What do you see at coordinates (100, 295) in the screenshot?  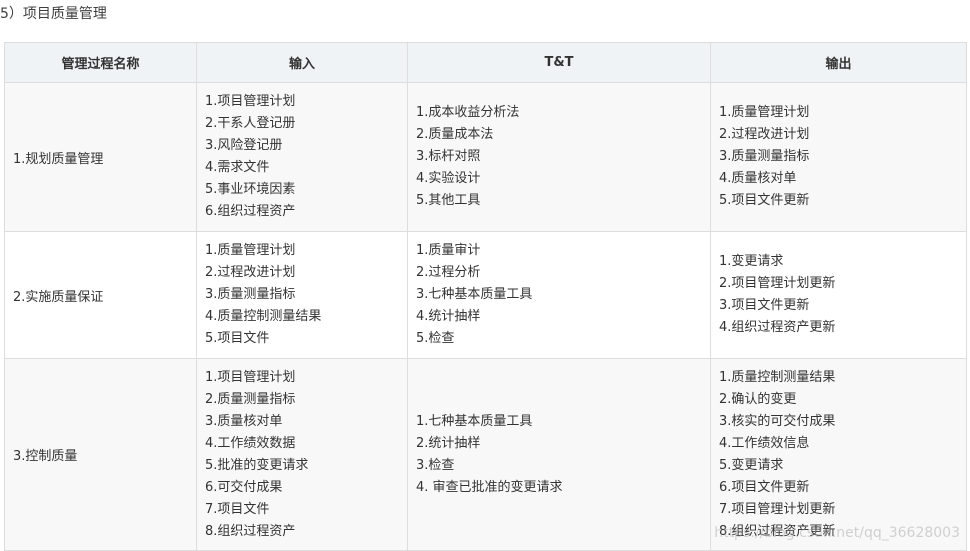 I see `process-name-cell: 2.实施质量保证` at bounding box center [100, 295].